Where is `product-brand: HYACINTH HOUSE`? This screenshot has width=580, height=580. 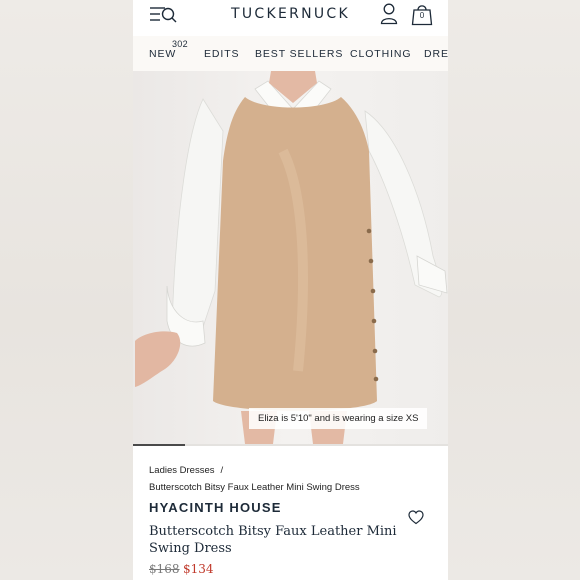 product-brand: HYACINTH HOUSE is located at coordinates (215, 507).